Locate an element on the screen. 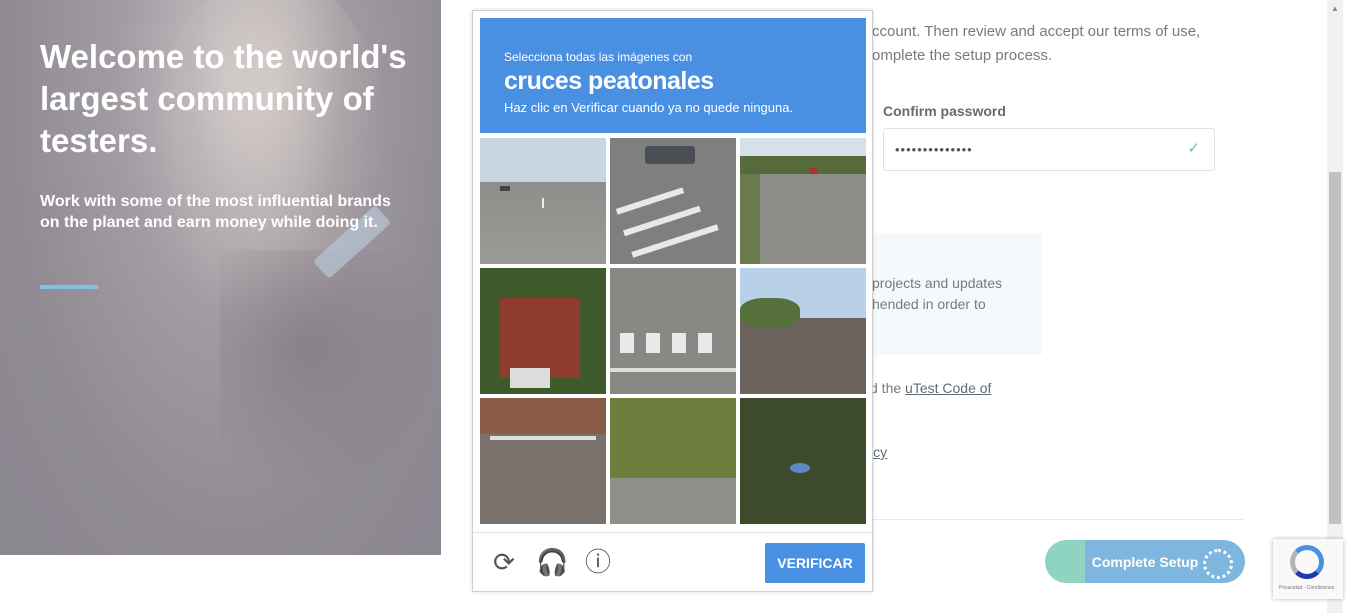  loading-spinner-icon is located at coordinates (1218, 564).